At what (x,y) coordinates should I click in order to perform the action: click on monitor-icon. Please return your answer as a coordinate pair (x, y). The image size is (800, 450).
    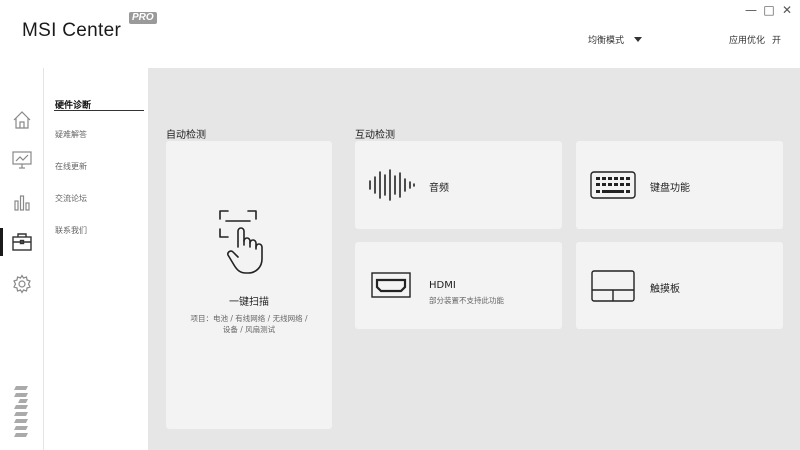
    Looking at the image, I should click on (22, 160).